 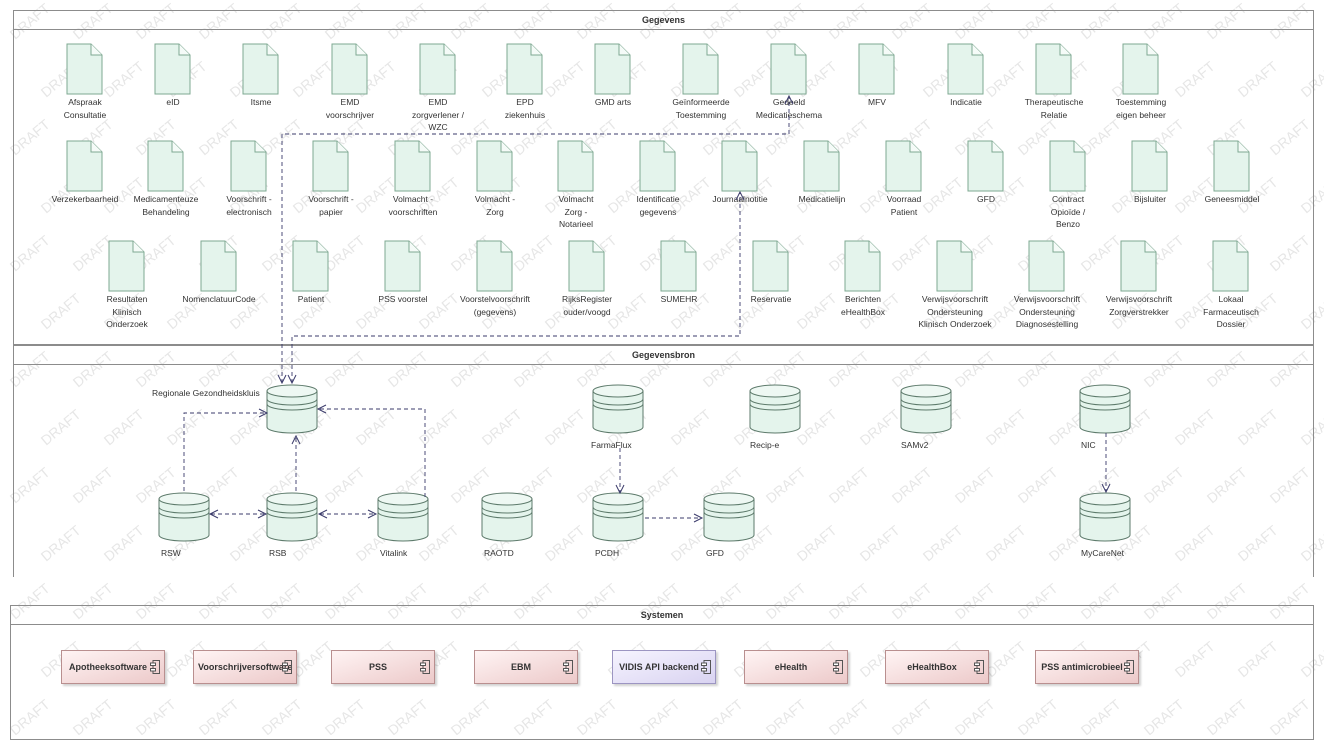 I want to click on document-node: Afspraak Consultatie, so click(x=85, y=82).